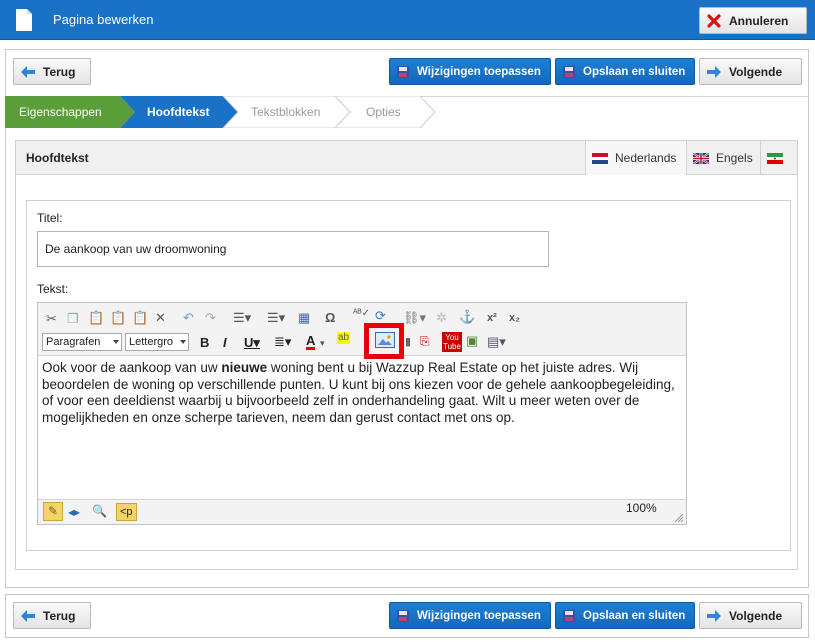 The image size is (815, 643). What do you see at coordinates (425, 341) in the screenshot?
I see `pdf-icon: ⎘` at bounding box center [425, 341].